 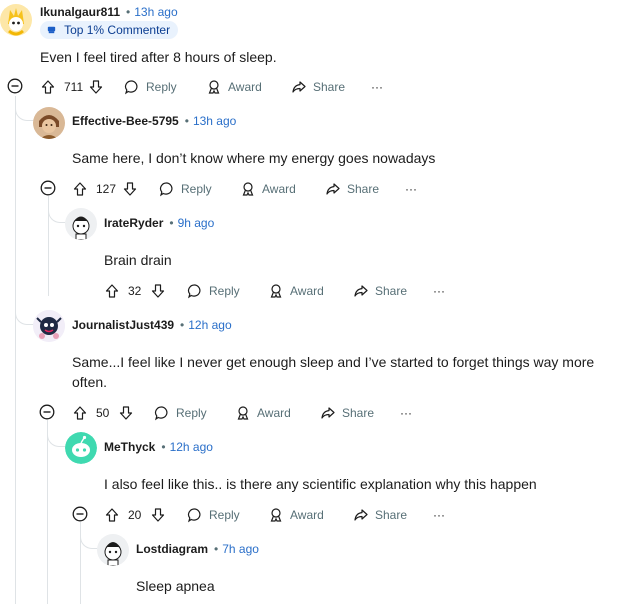 I want to click on comment-text-line: often., so click(x=90, y=382).